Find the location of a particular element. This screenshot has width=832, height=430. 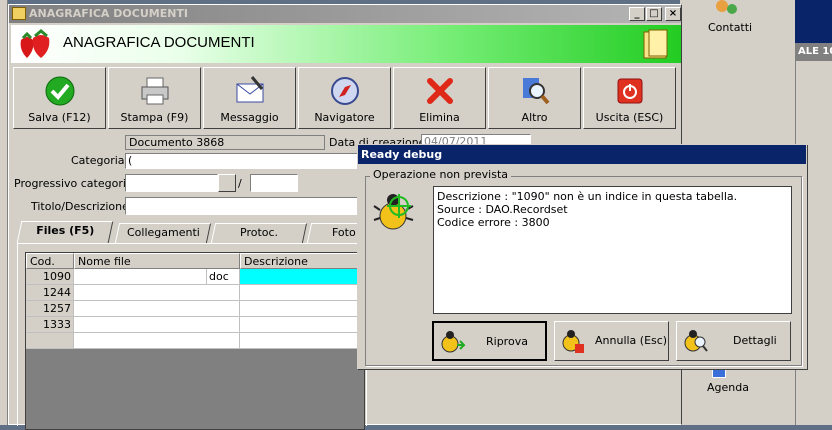

navigator-label: Navigatore is located at coordinates (344, 117).